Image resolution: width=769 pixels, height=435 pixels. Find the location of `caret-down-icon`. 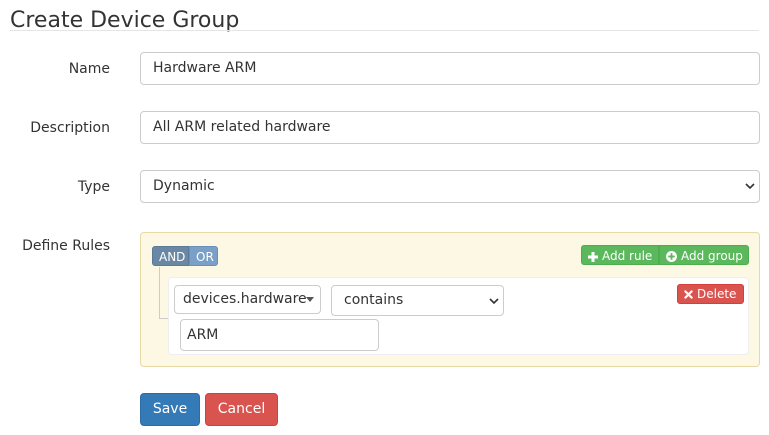

caret-down-icon is located at coordinates (310, 299).